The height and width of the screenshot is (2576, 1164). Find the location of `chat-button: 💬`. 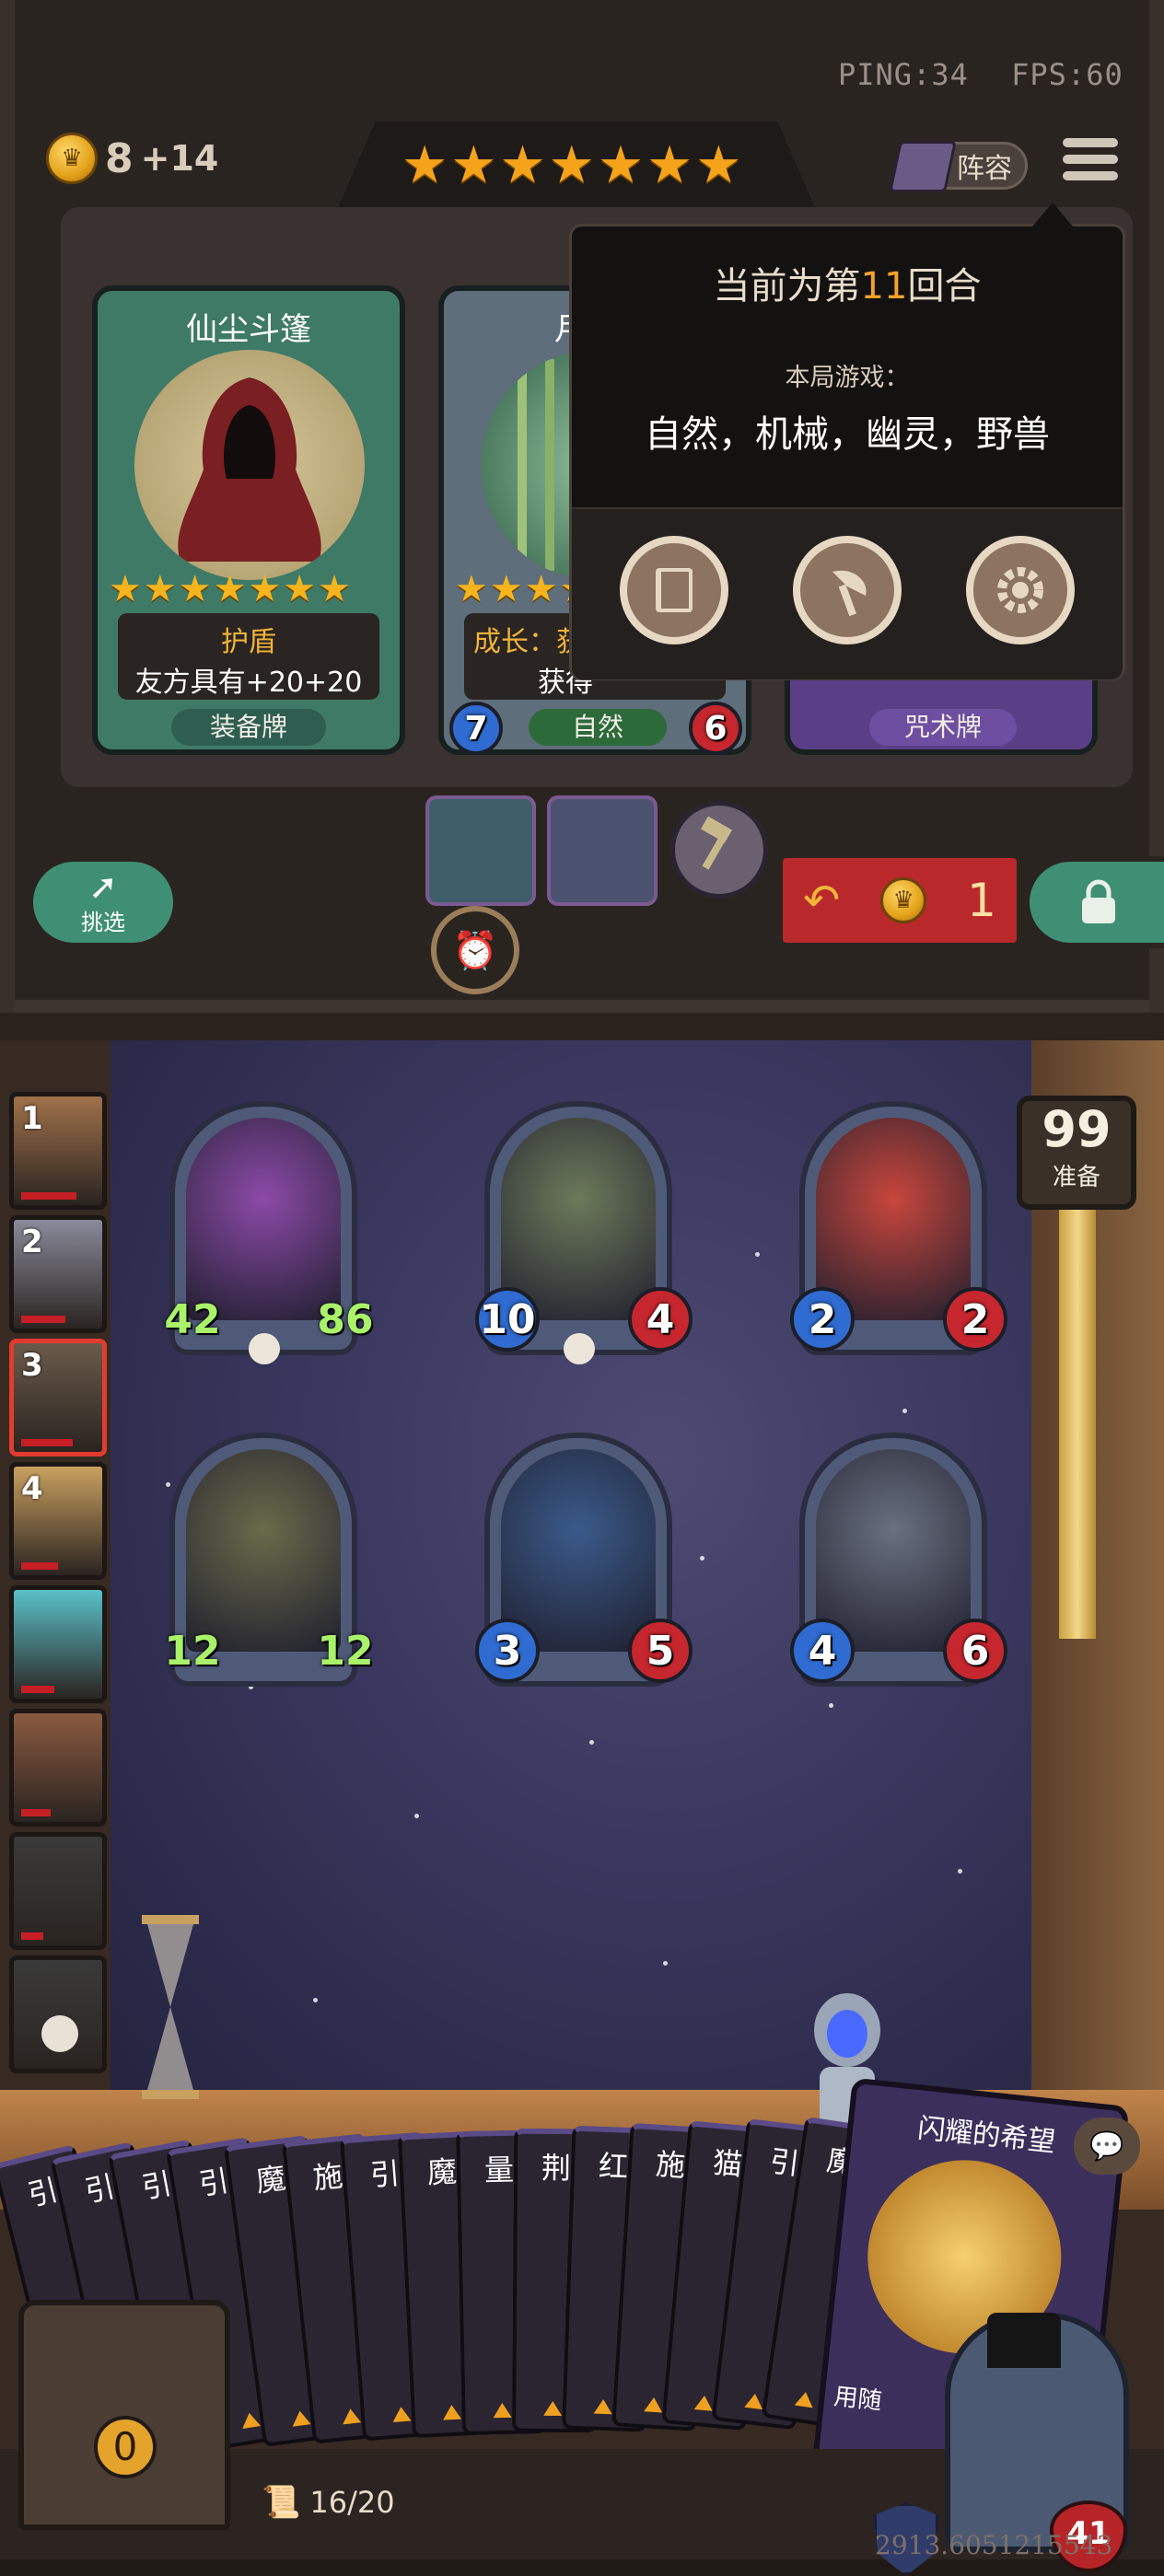

chat-button: 💬 is located at coordinates (1107, 2146).